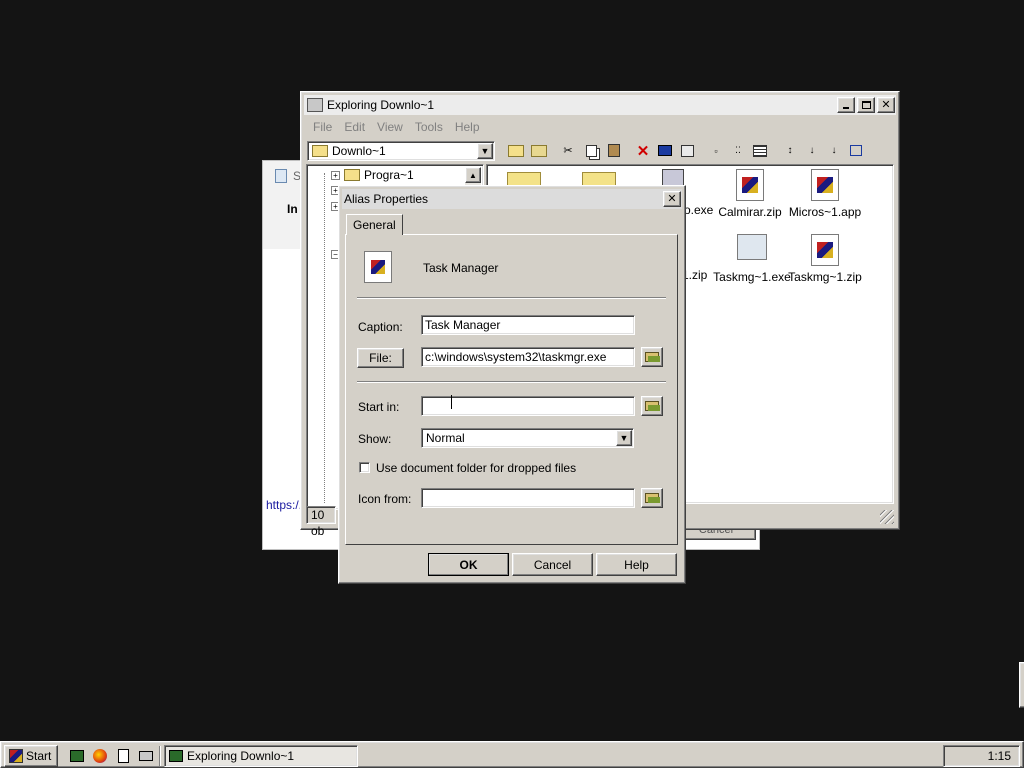 The width and height of the screenshot is (1024, 768). What do you see at coordinates (386, 199) in the screenshot?
I see `dialog-title: Alias Properties` at bounding box center [386, 199].